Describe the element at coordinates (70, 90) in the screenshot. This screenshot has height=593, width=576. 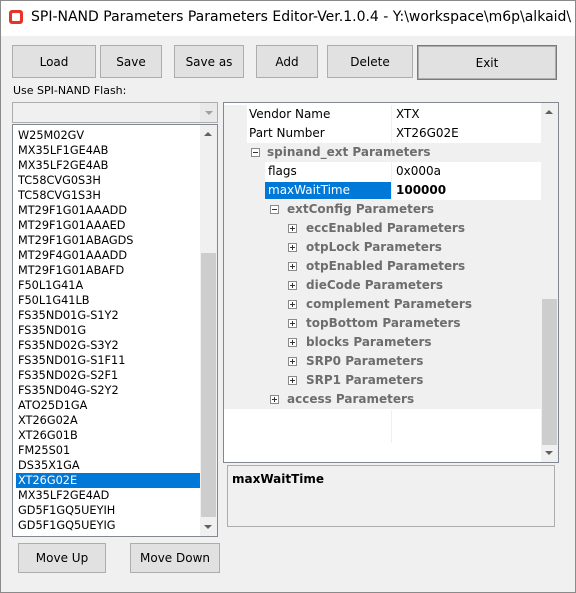
I see `flash-selector-label: Use SPI-NAND Flash:` at that location.